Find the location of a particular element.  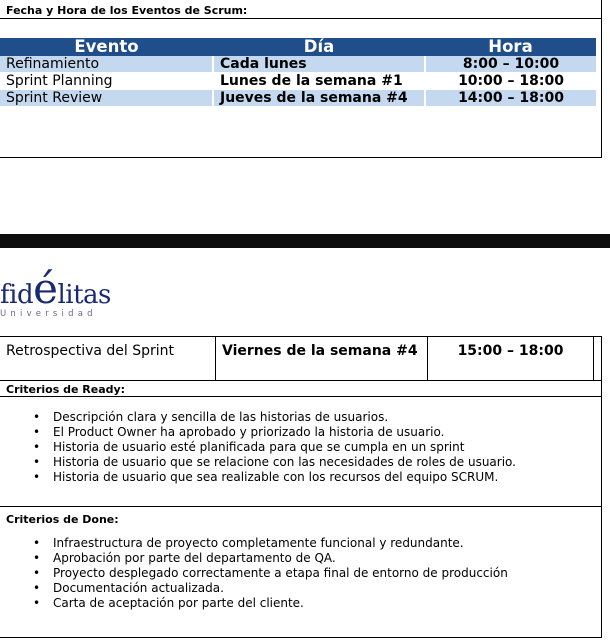

event-cell: Refinamiento is located at coordinates (107, 64).